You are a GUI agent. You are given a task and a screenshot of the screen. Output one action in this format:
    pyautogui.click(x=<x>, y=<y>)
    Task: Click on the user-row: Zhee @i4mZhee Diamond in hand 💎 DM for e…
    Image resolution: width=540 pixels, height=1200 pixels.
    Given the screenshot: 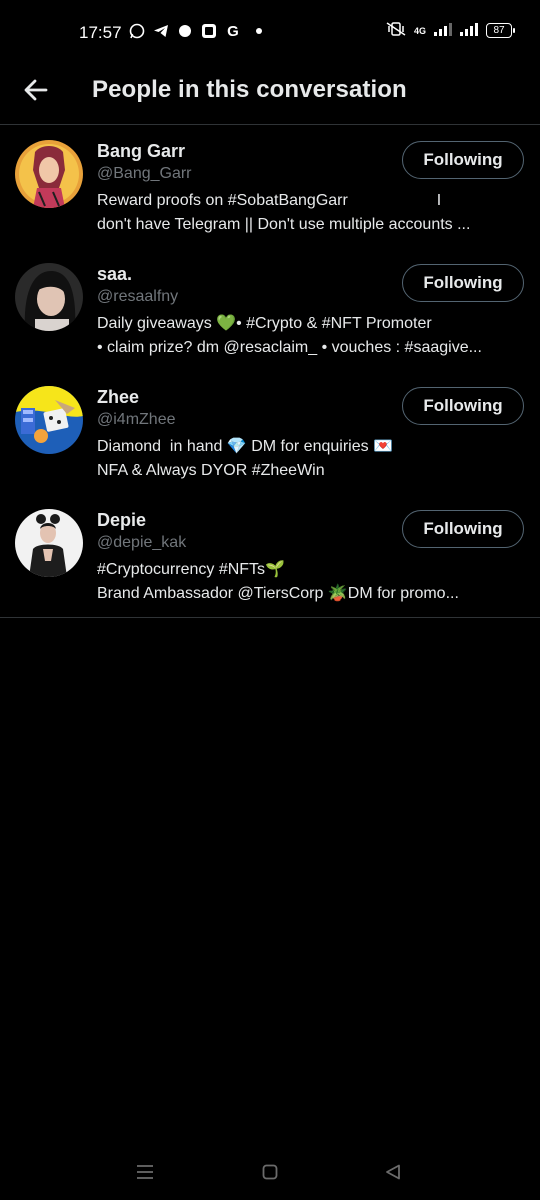 What is the action you would take?
    pyautogui.click(x=270, y=432)
    